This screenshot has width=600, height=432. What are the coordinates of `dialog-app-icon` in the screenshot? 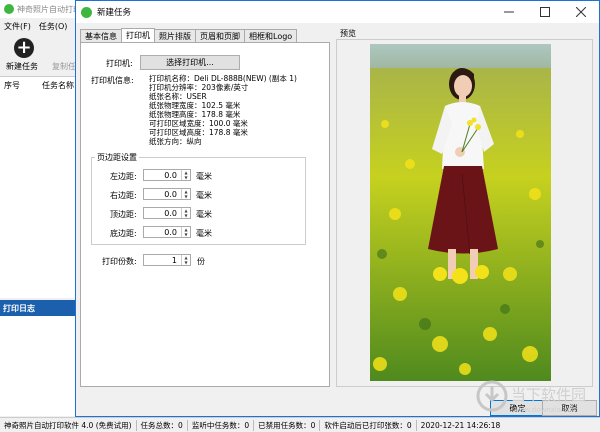 It's located at (86, 12).